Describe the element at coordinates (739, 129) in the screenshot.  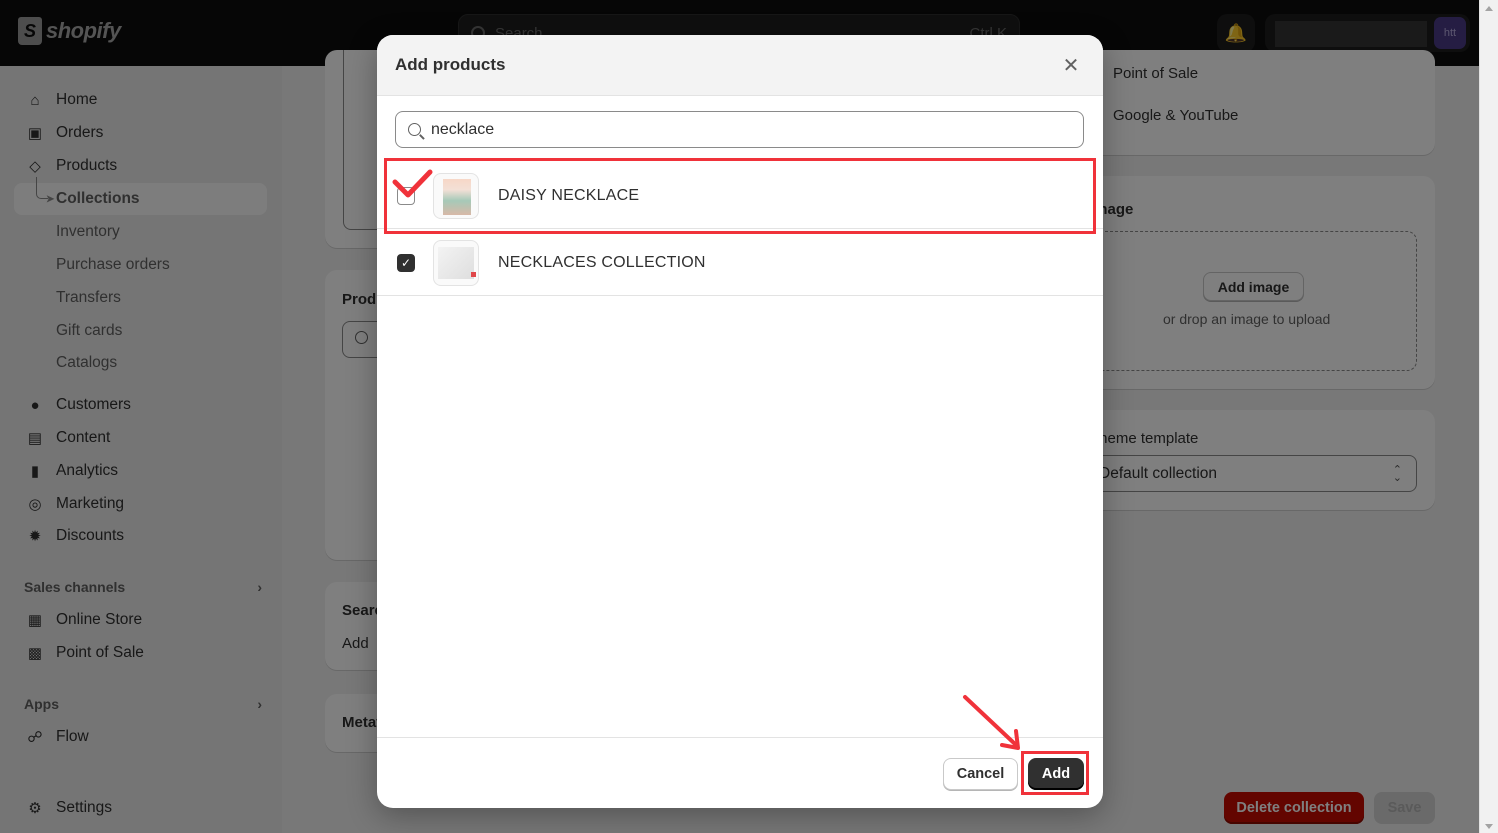
I see `product-search-input: necklace` at that location.